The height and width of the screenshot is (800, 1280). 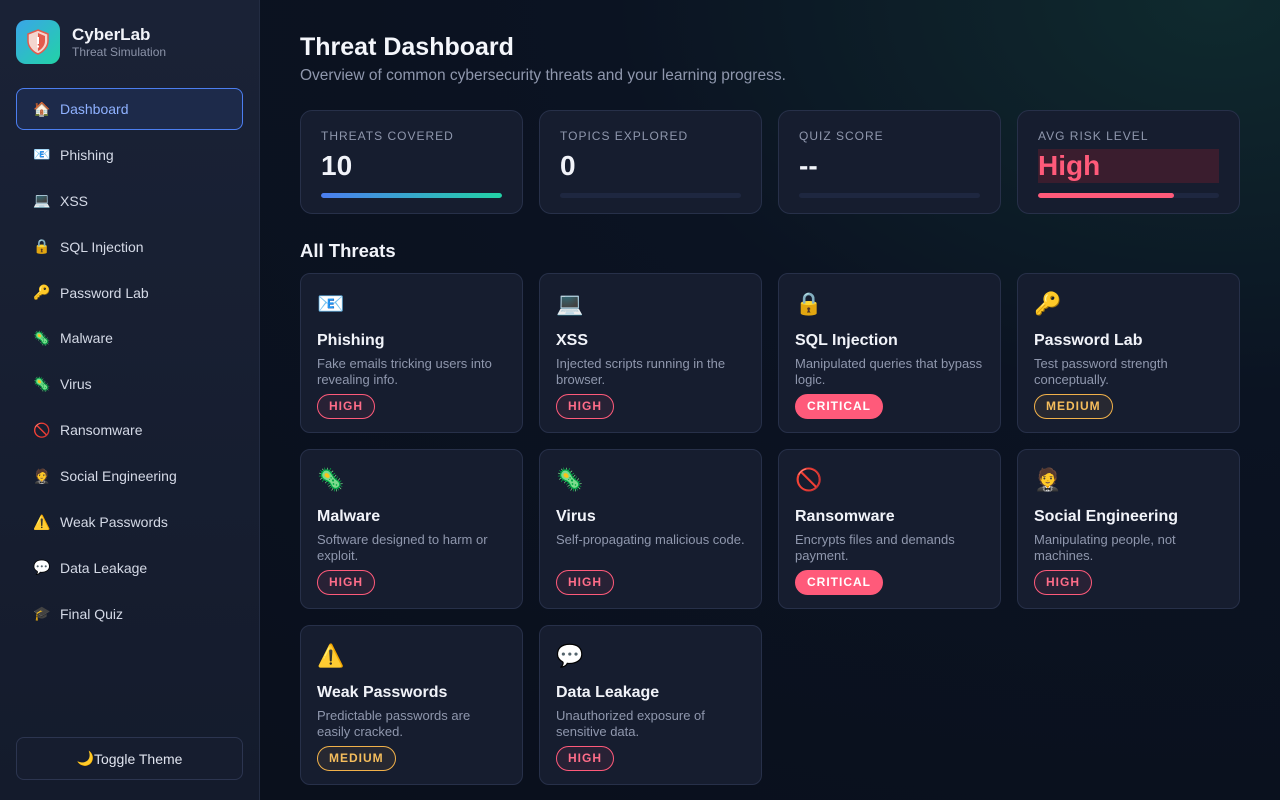 What do you see at coordinates (889, 162) in the screenshot?
I see `stat-card-quiz-score: QUIZ SCORE --` at bounding box center [889, 162].